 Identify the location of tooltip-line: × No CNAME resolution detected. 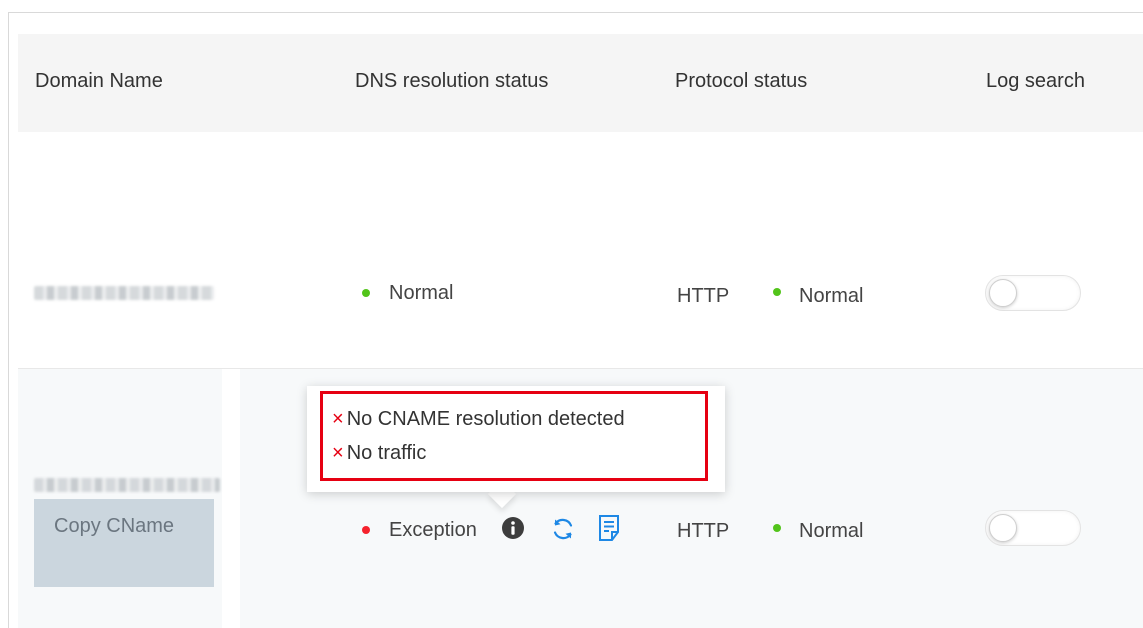
(478, 419).